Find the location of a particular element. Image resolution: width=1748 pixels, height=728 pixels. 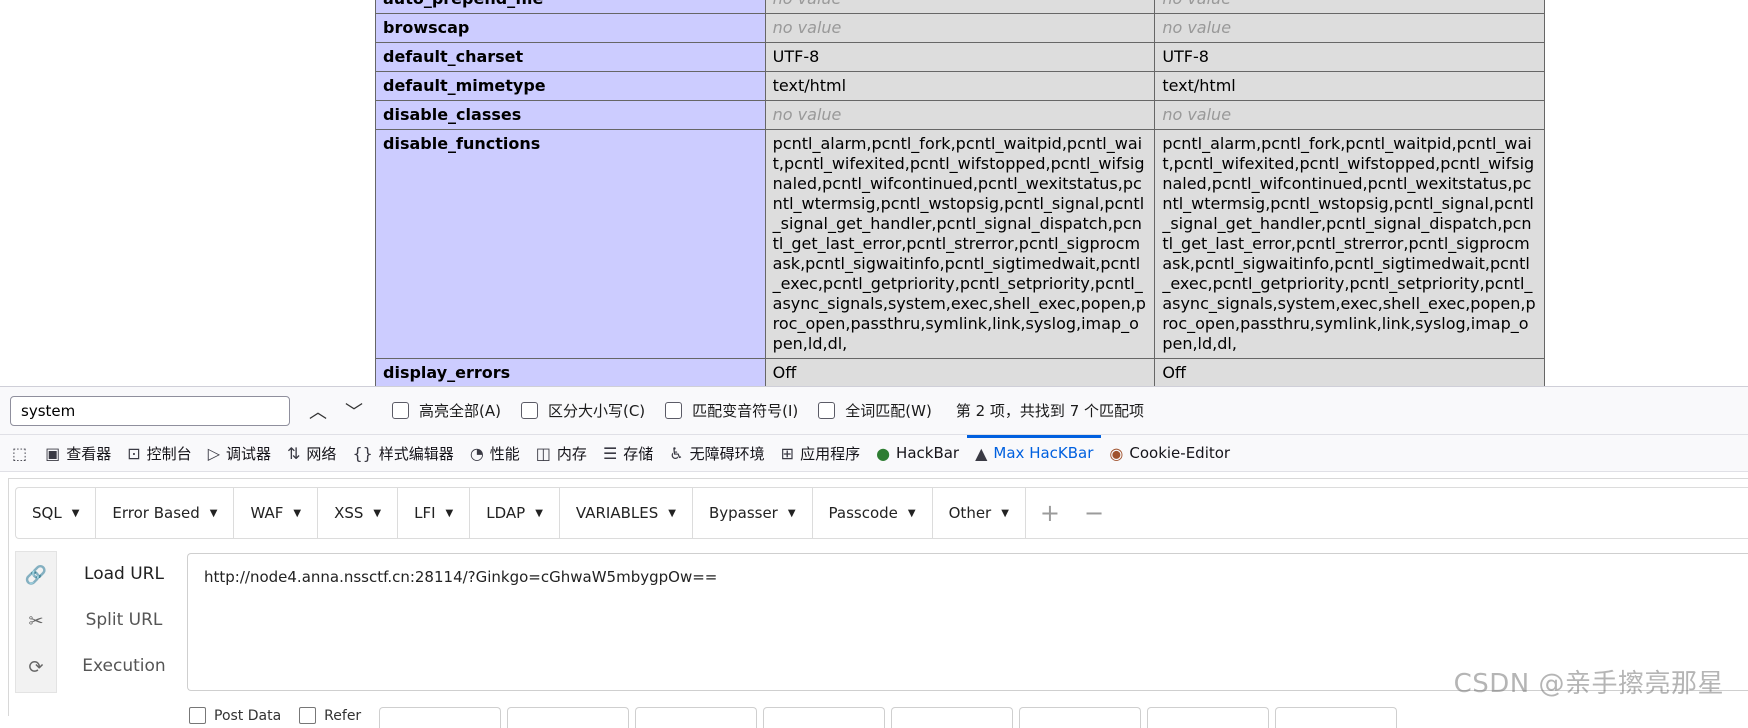

devtools-tab-network: ⇅ 网络 is located at coordinates (311, 453).